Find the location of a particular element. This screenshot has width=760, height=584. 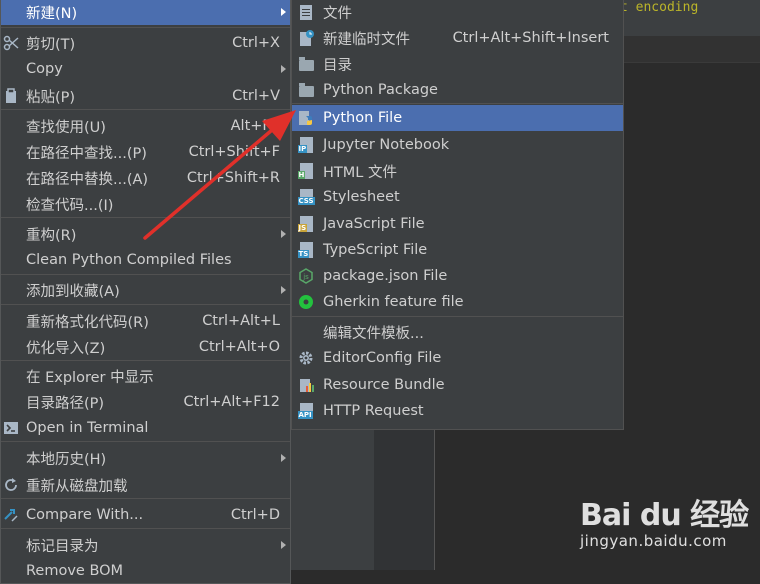

submenu-item-typescript: TS TypeScript File is located at coordinates (457, 250).